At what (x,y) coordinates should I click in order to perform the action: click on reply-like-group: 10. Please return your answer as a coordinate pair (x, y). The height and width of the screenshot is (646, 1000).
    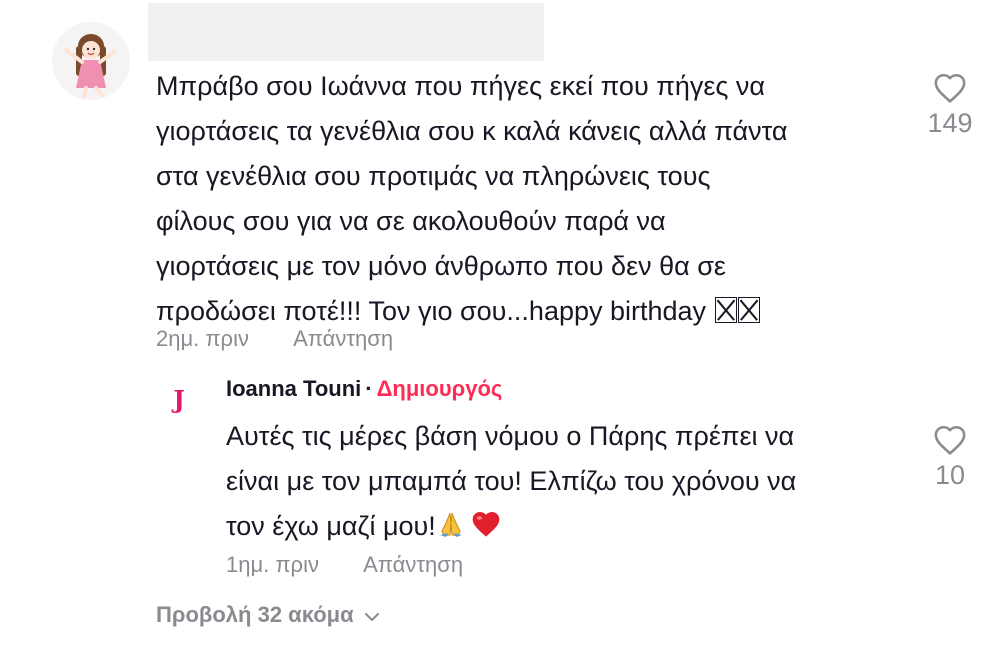
    Looking at the image, I should click on (950, 457).